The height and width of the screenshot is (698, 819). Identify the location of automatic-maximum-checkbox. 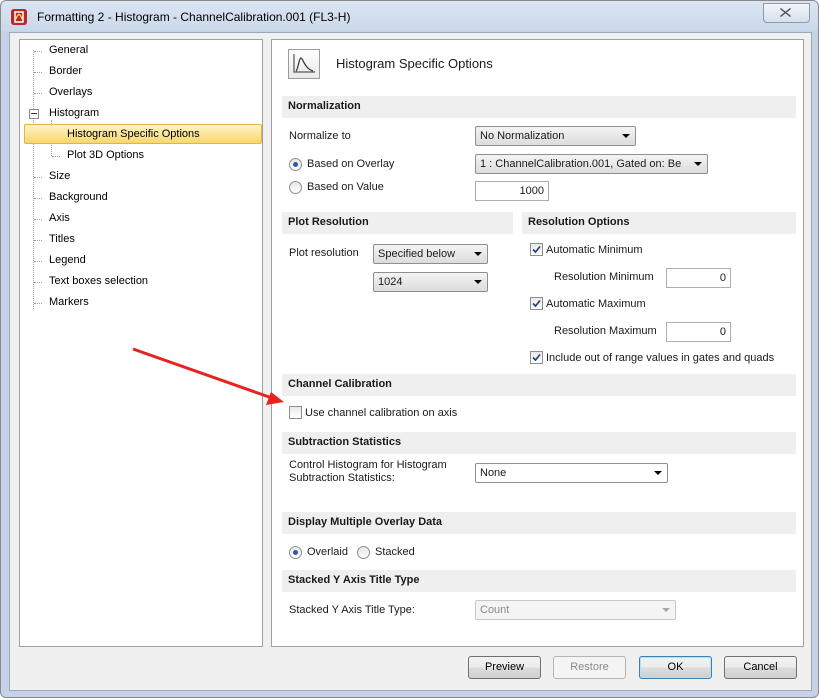
(536, 303).